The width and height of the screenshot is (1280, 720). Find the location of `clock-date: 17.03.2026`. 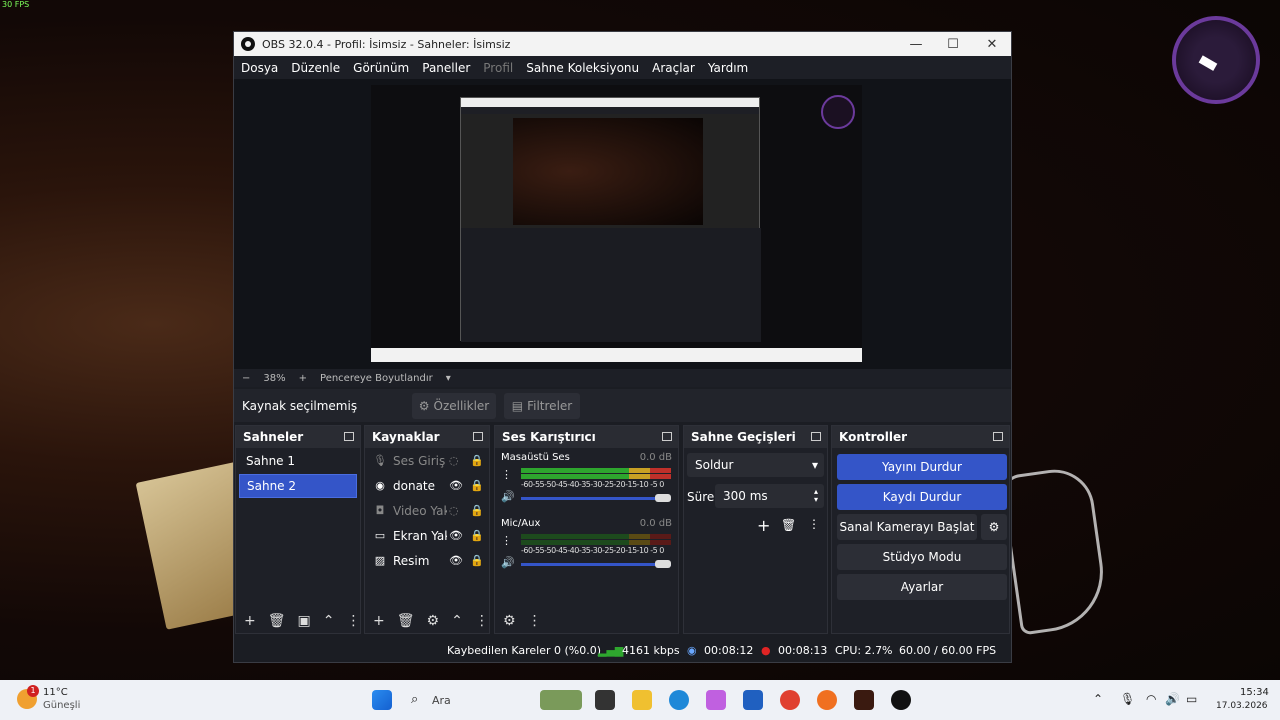

clock-date: 17.03.2026 is located at coordinates (1242, 706).